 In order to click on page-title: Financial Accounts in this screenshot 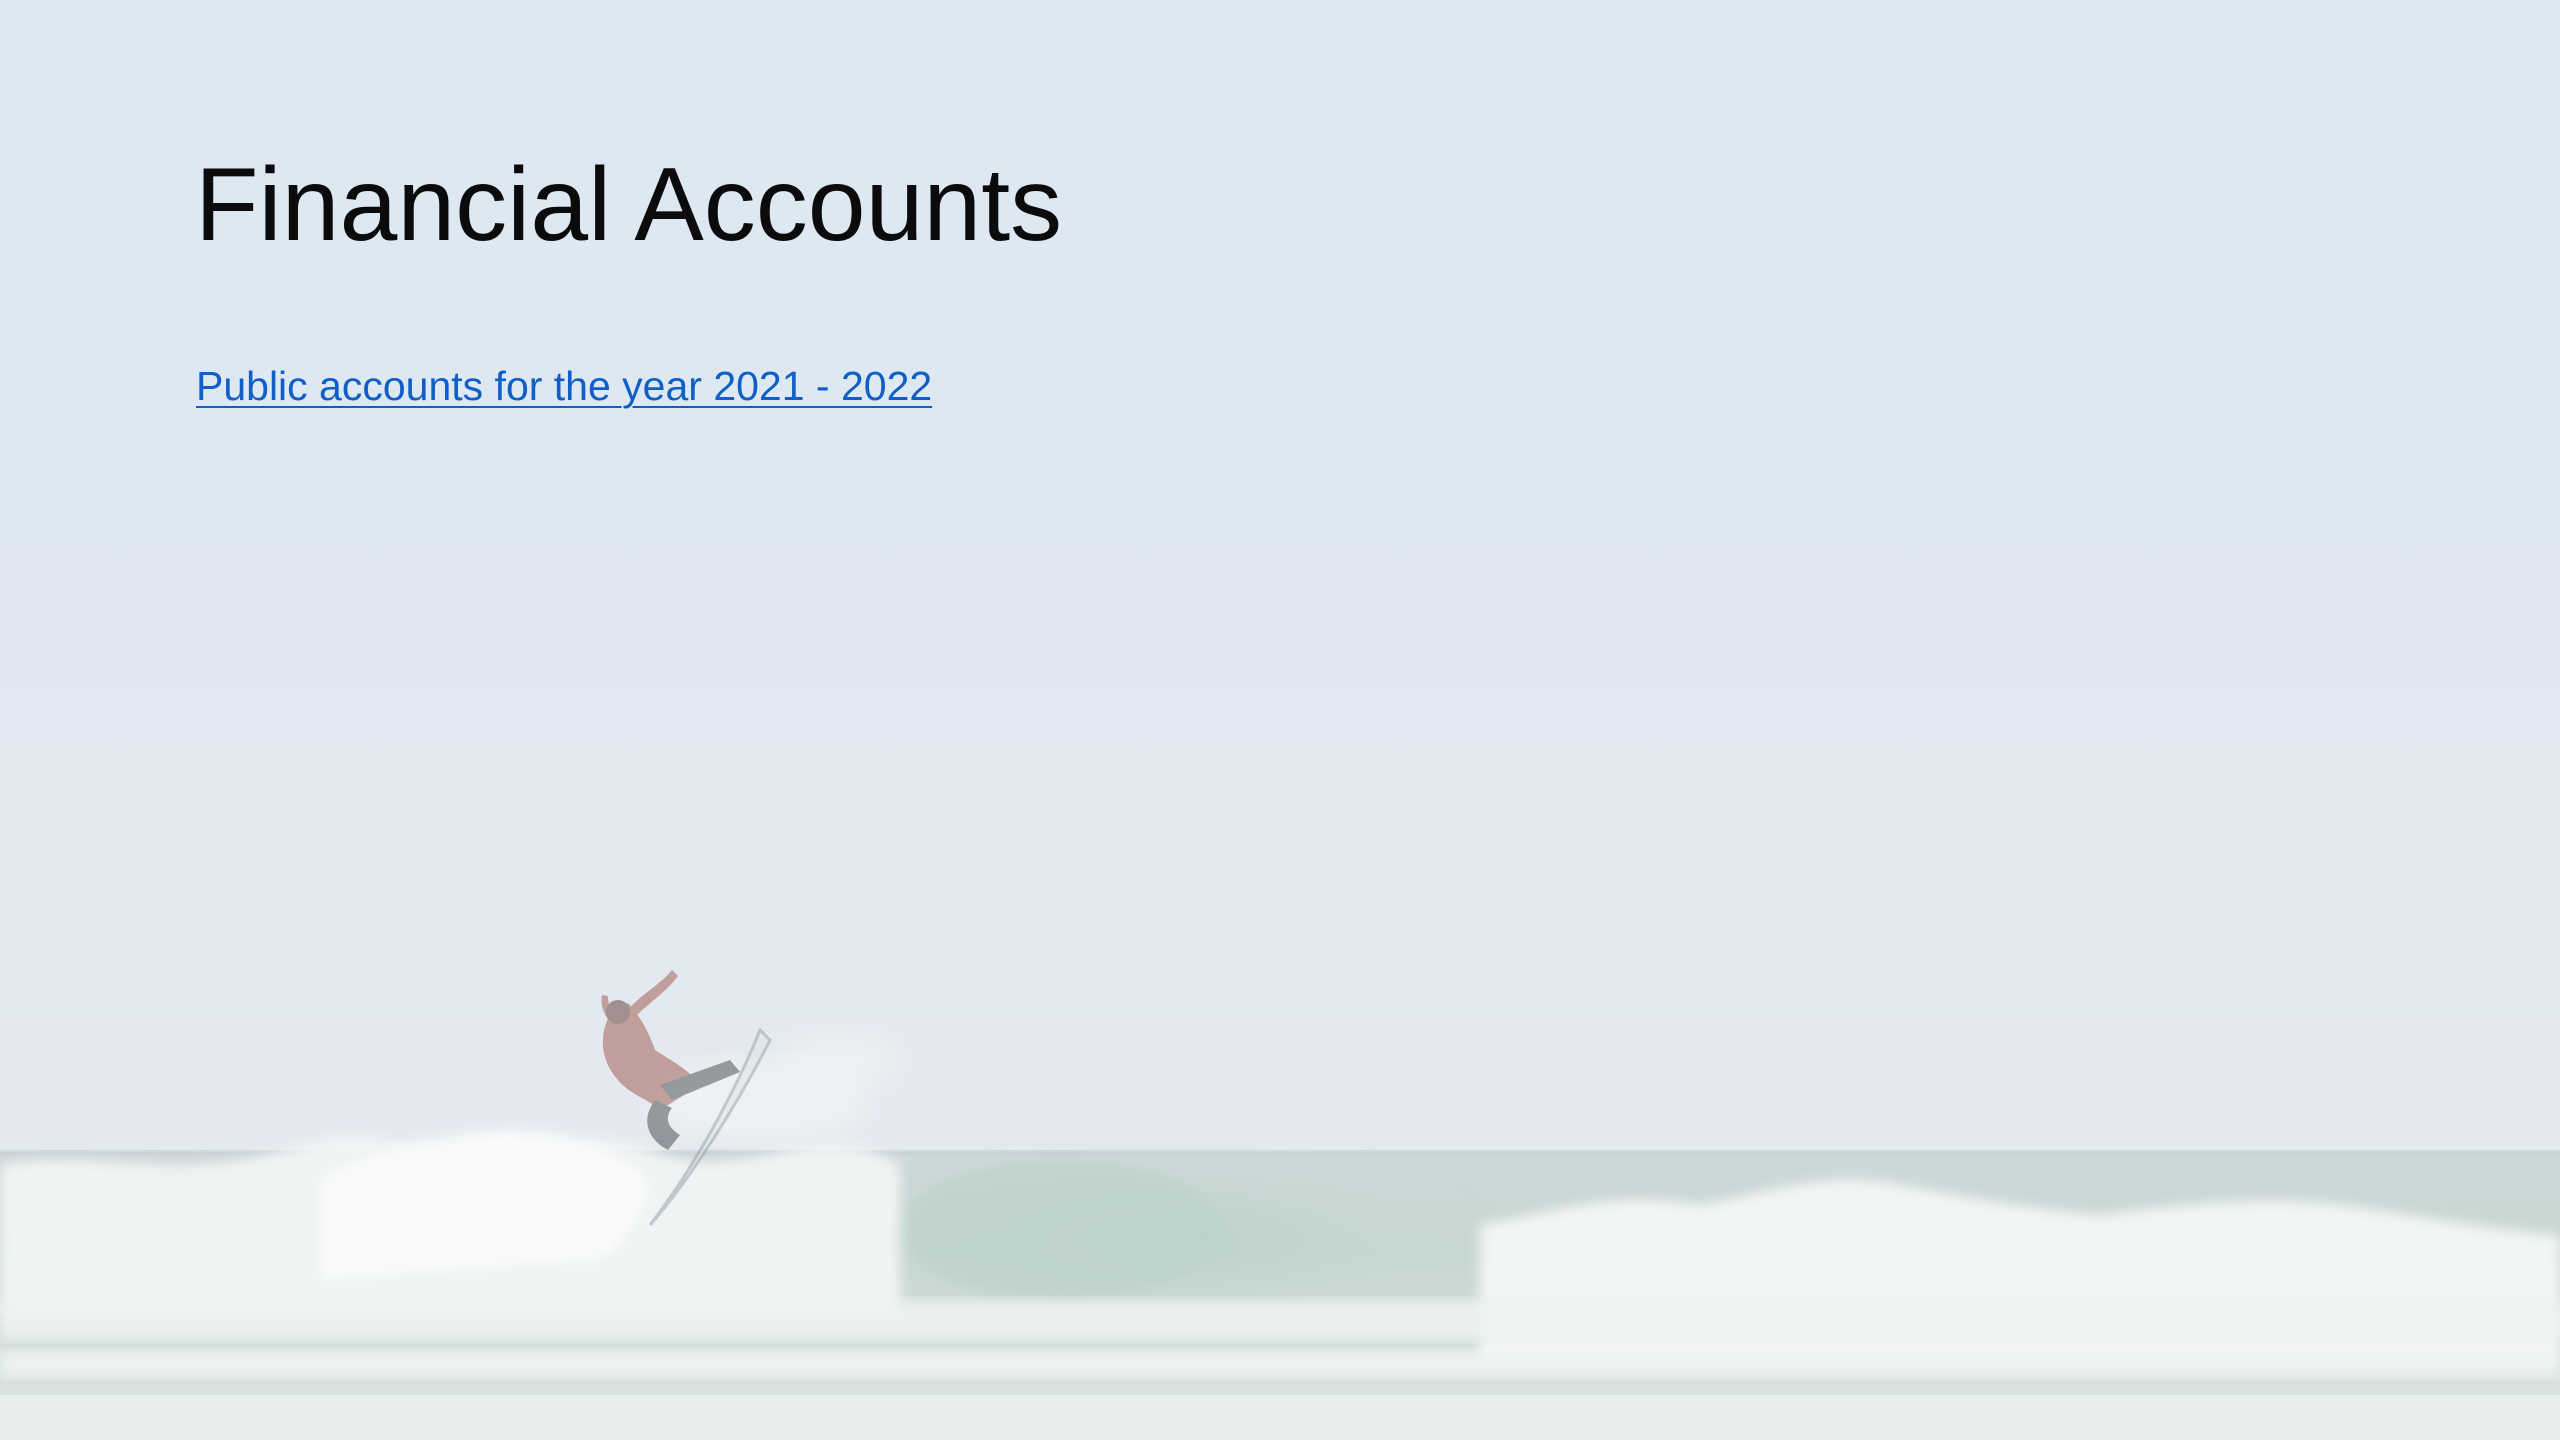, I will do `click(629, 205)`.